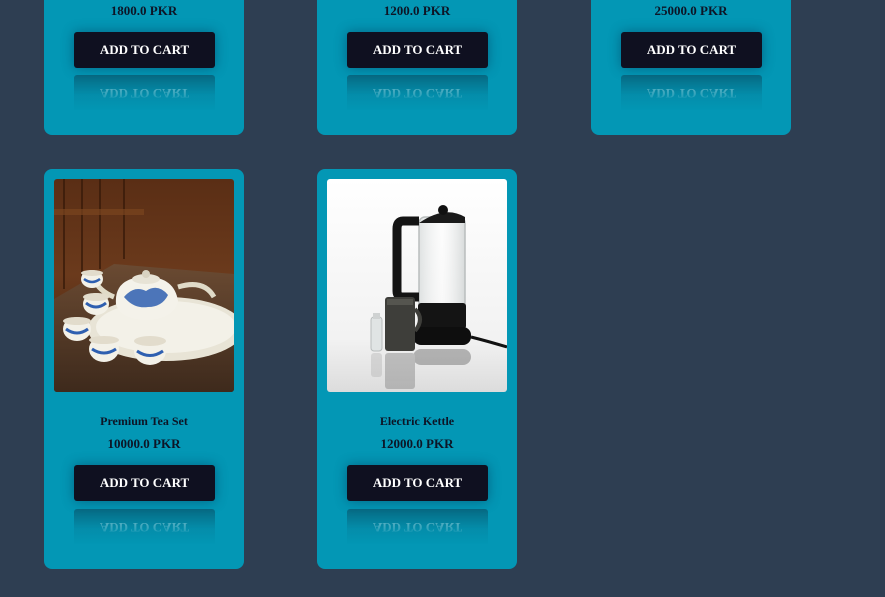 This screenshot has width=885, height=597. What do you see at coordinates (417, 443) in the screenshot?
I see `product-price: 12000.0 PKR` at bounding box center [417, 443].